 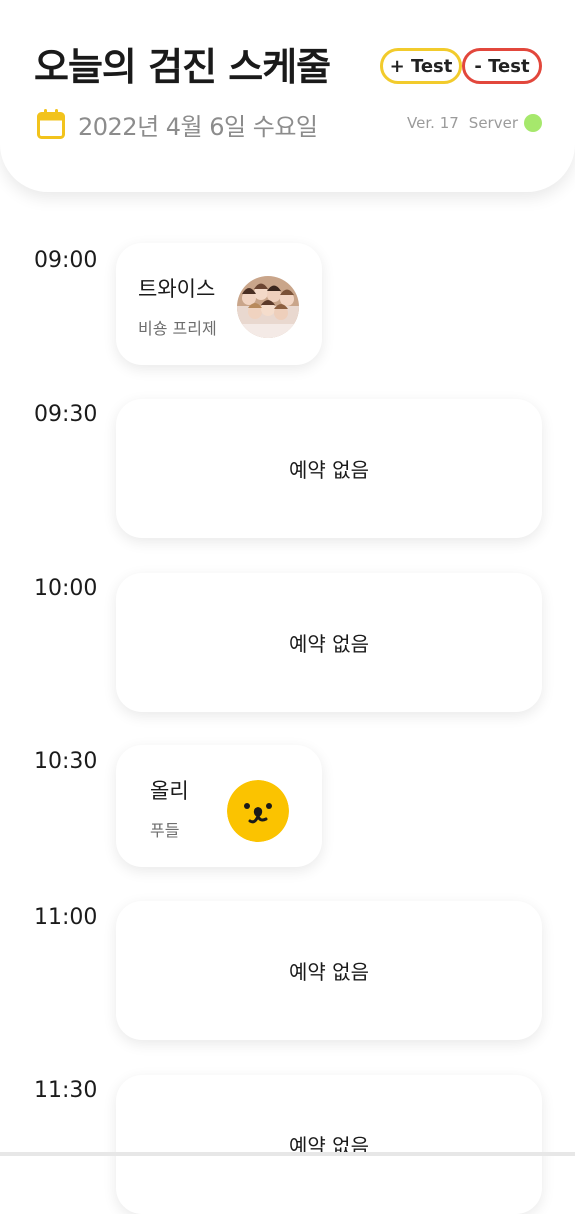 What do you see at coordinates (66, 917) in the screenshot?
I see `slot-time: 11:00` at bounding box center [66, 917].